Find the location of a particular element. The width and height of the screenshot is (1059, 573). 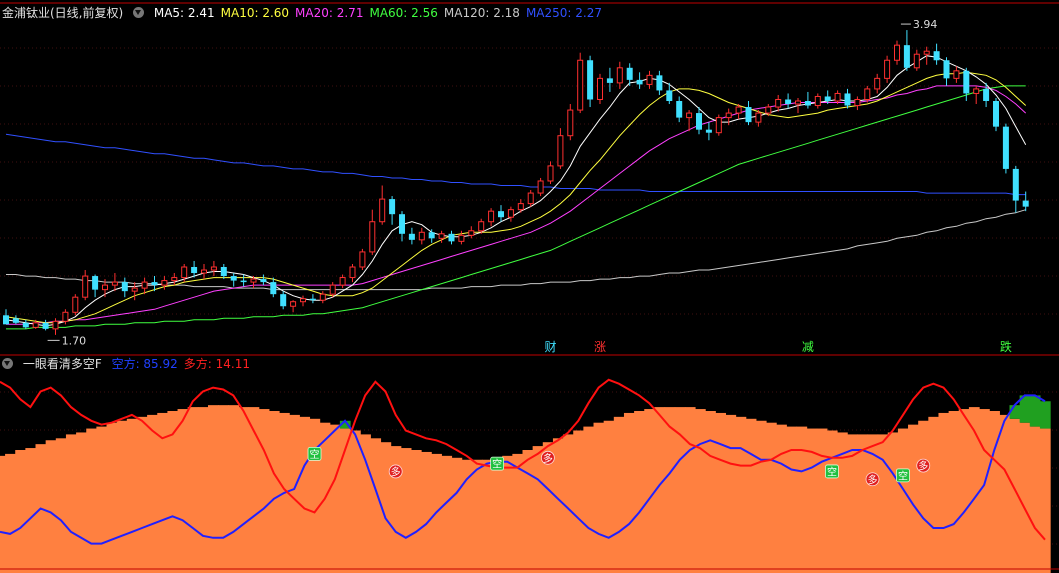

low-price-label: 1.70 is located at coordinates (74, 340).